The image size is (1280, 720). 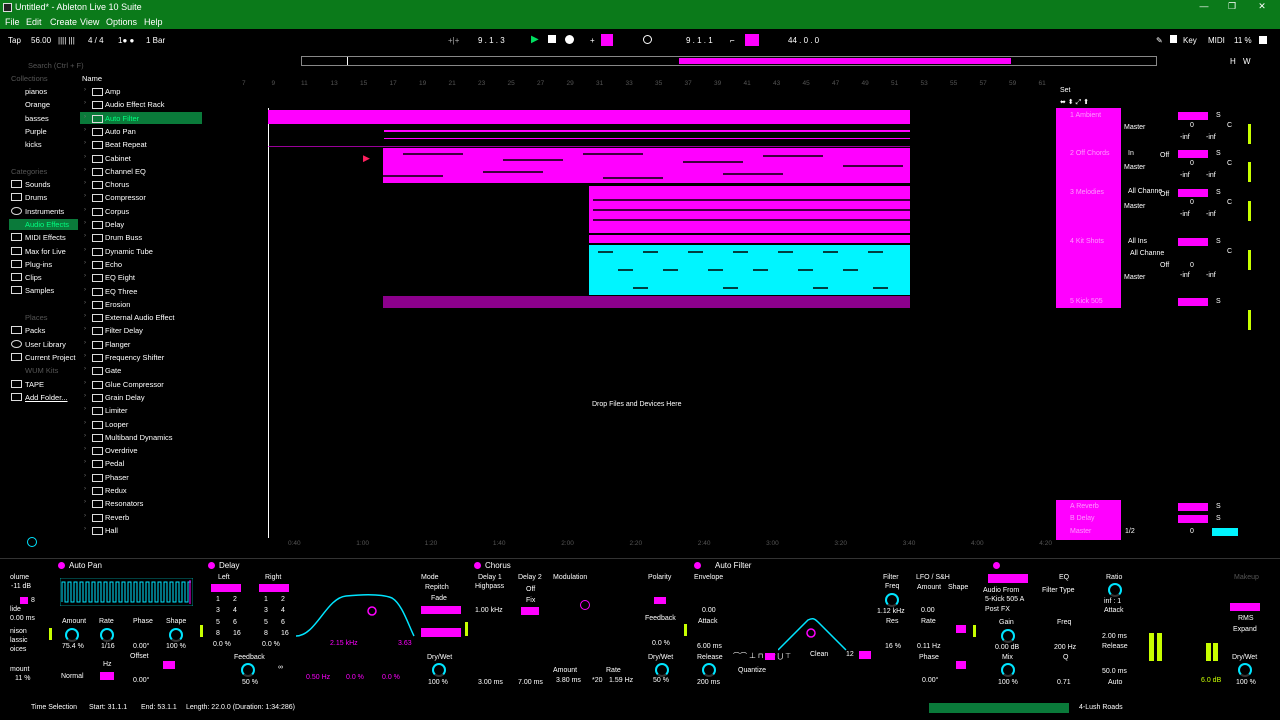 What do you see at coordinates (1085, 115) in the screenshot?
I see `track-name: 1 Ambient` at bounding box center [1085, 115].